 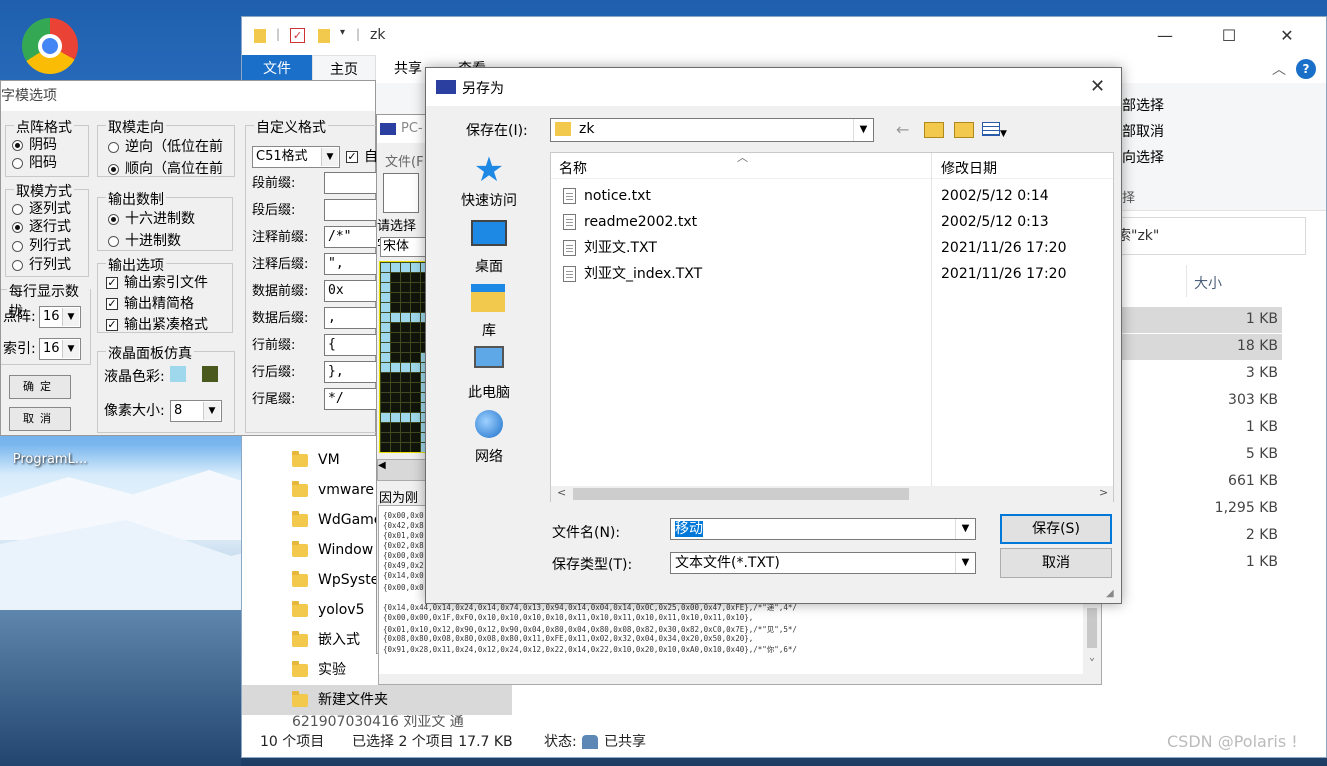 What do you see at coordinates (832, 494) in the screenshot?
I see `horizontal-scrollbar: < >` at bounding box center [832, 494].